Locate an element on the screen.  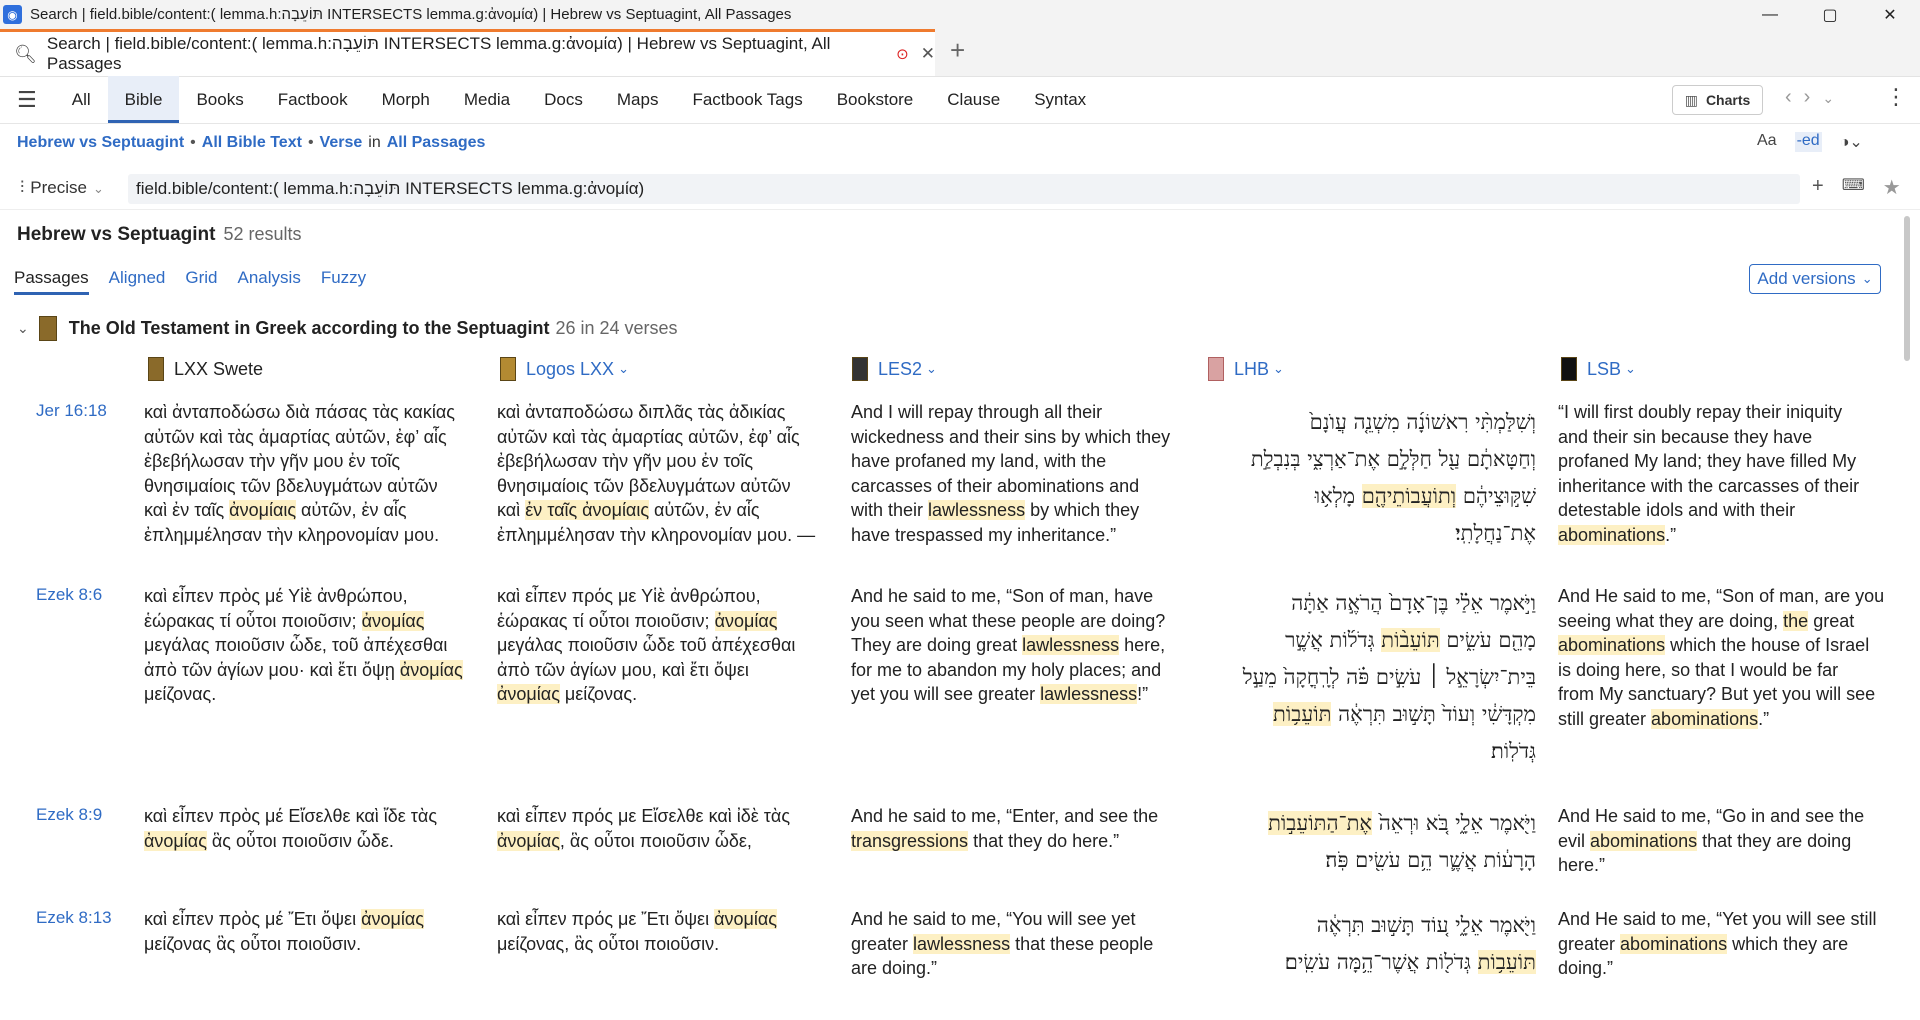
nav-syntax: Syntax is located at coordinates (1060, 99).